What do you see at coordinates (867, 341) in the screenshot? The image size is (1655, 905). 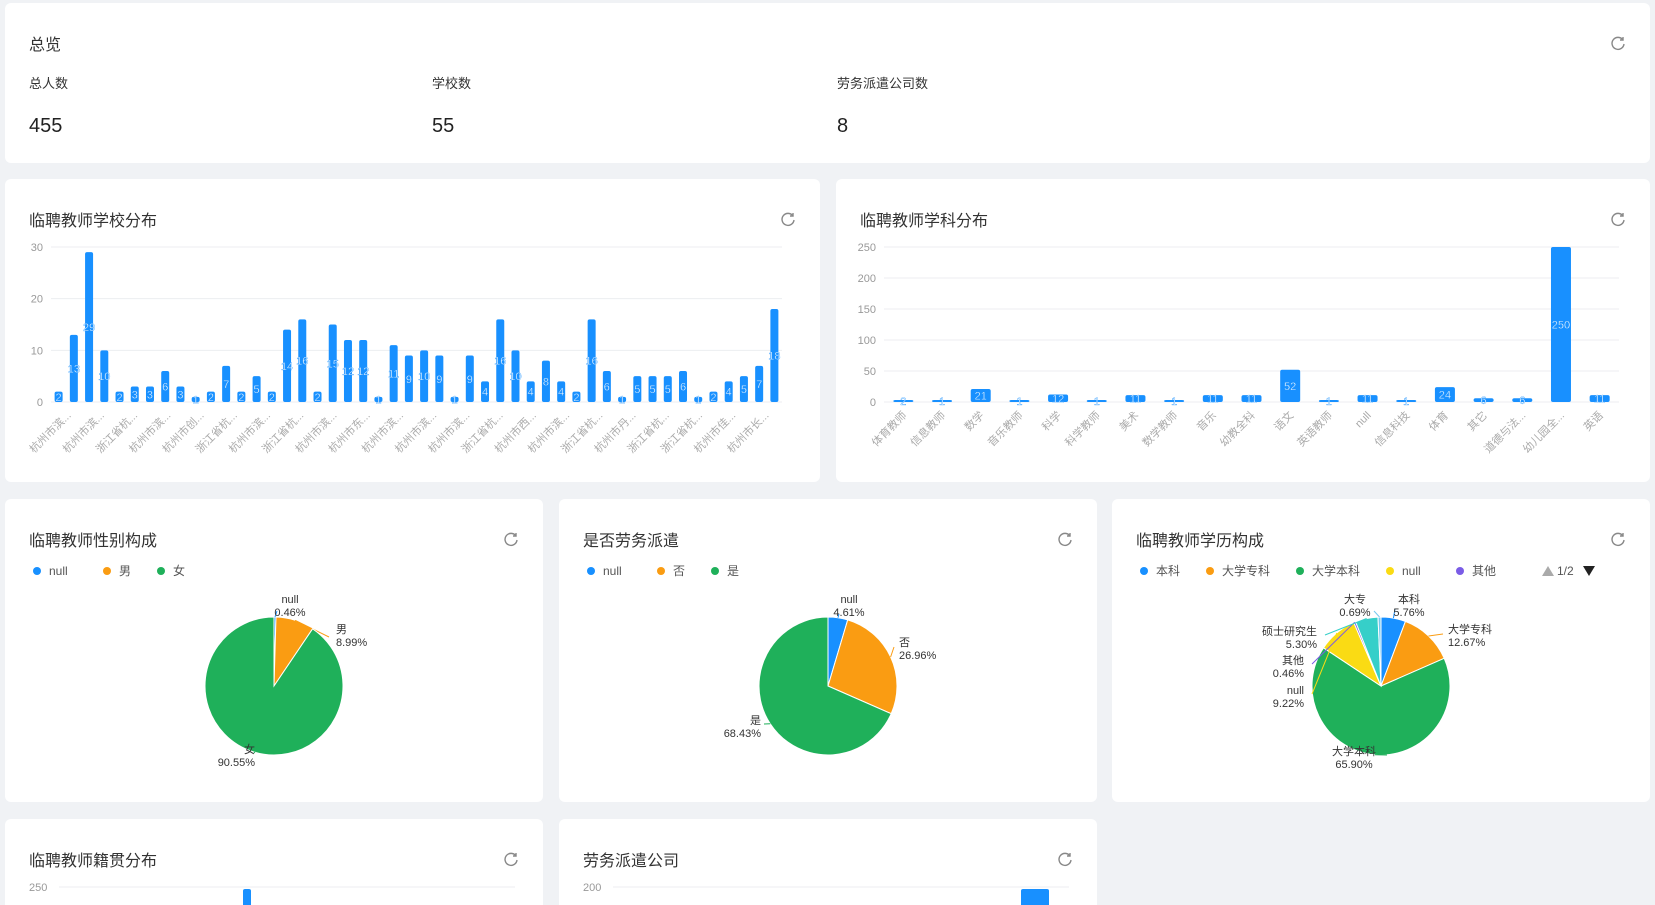 I see `y-tick-label: 100` at bounding box center [867, 341].